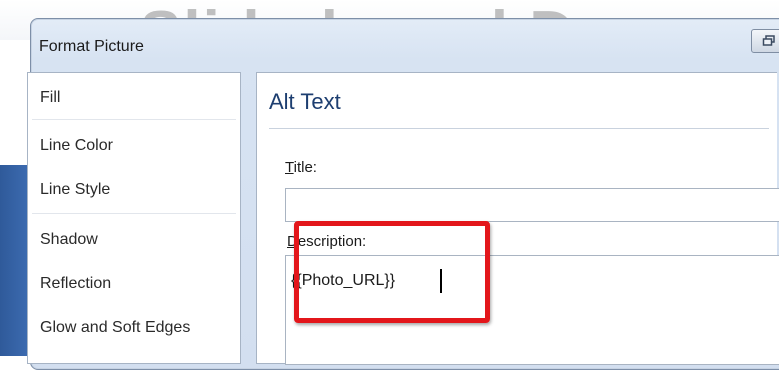 The height and width of the screenshot is (370, 779). I want to click on text-cursor, so click(441, 281).